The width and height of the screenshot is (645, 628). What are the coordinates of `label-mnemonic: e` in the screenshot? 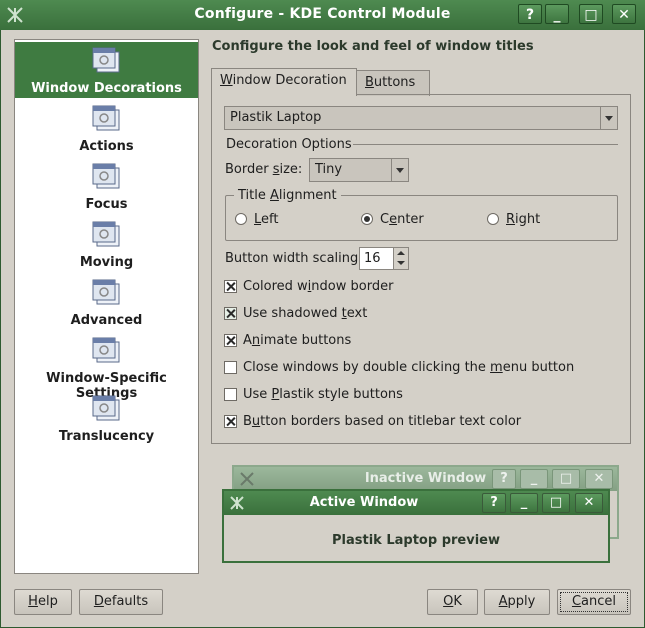 It's located at (393, 219).